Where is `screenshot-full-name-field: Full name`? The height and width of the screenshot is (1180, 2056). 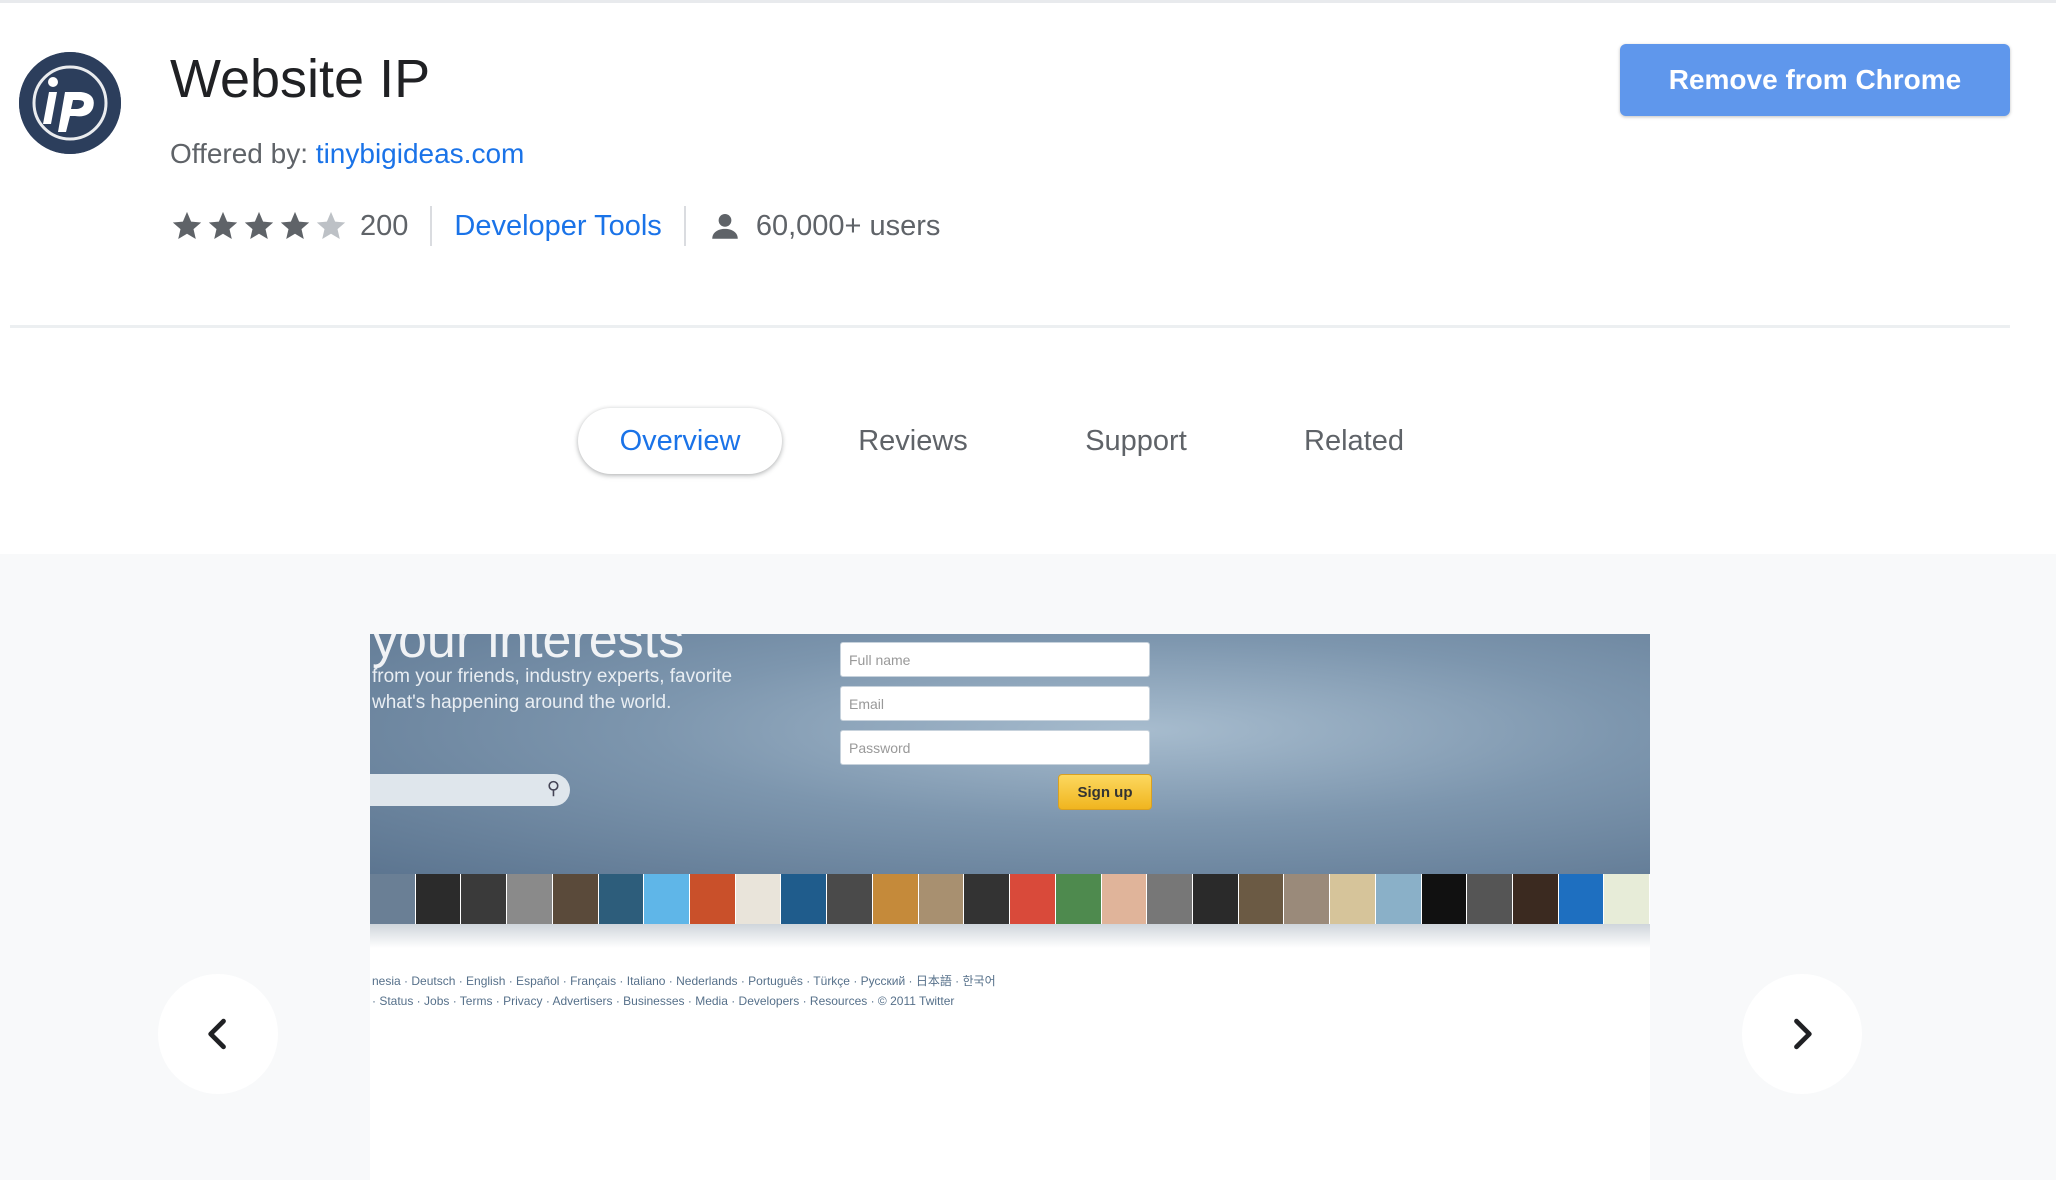 screenshot-full-name-field: Full name is located at coordinates (995, 659).